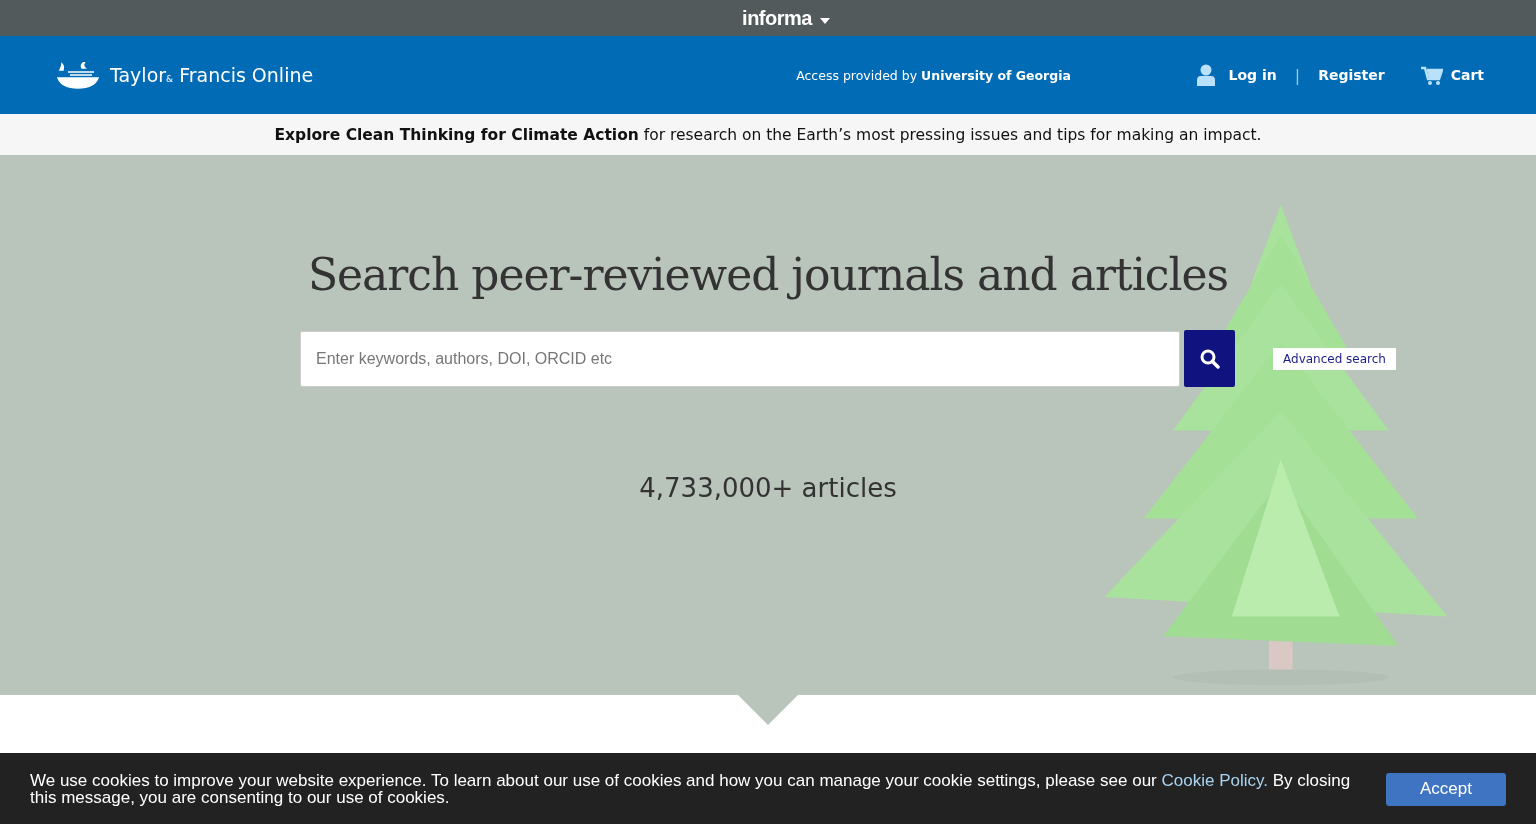 This screenshot has height=824, width=1536. I want to click on register-link: Register, so click(1351, 75).